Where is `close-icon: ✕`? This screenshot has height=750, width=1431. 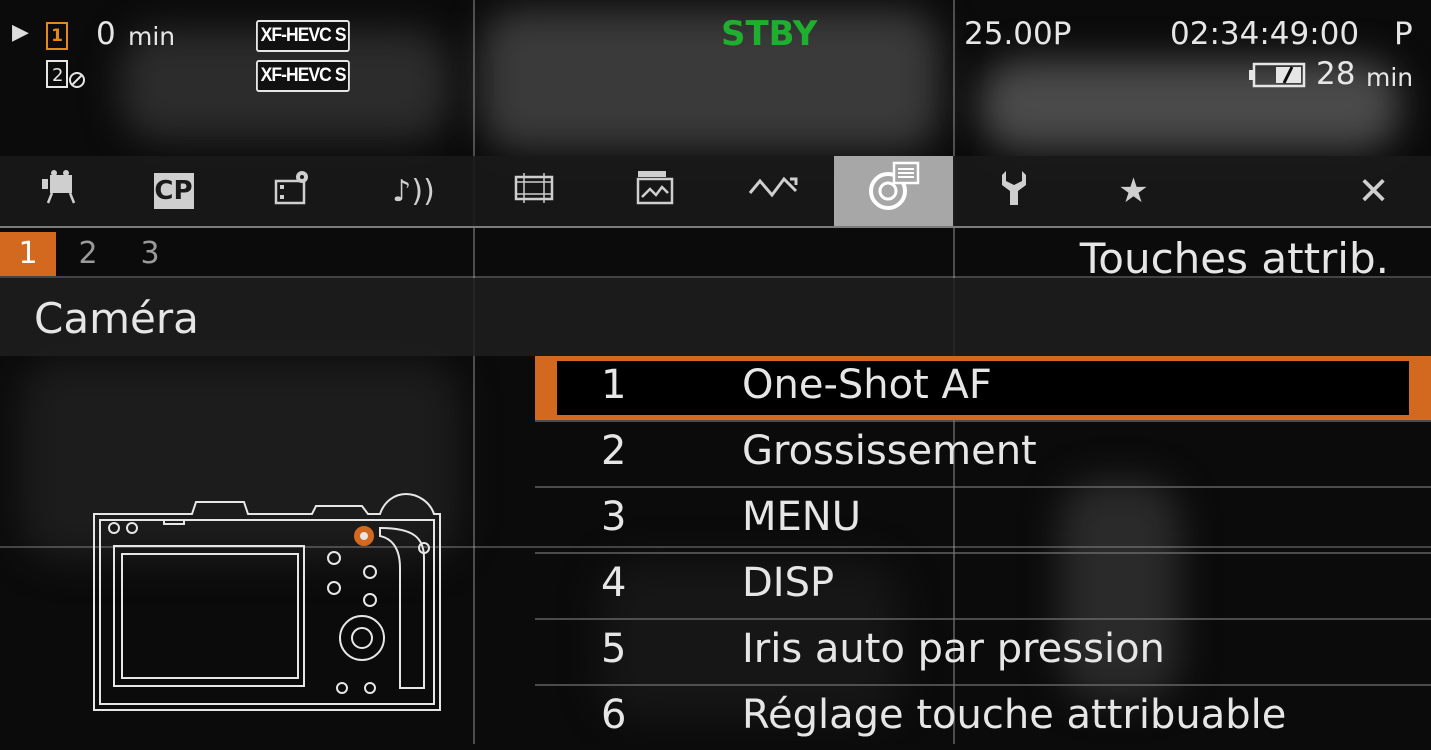
close-icon: ✕ is located at coordinates (1373, 191).